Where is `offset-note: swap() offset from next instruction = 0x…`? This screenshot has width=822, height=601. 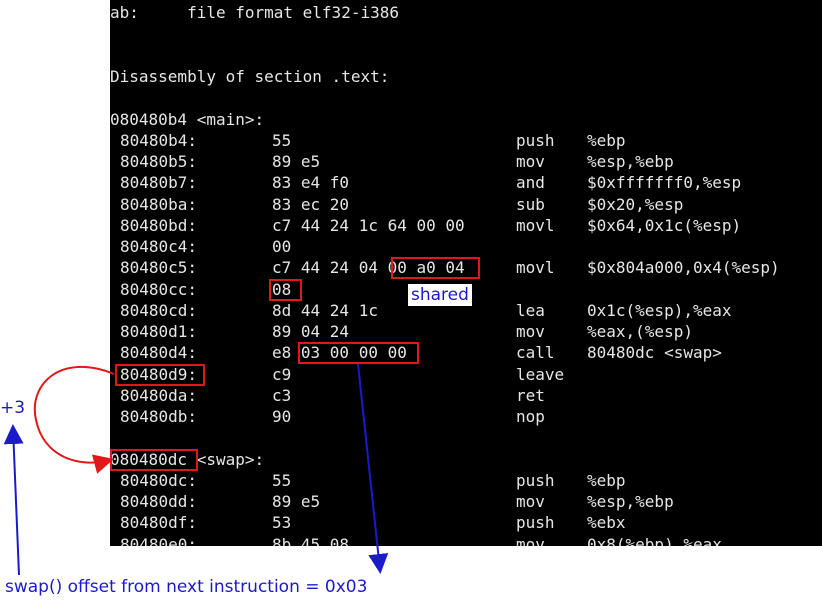 offset-note: swap() offset from next instruction = 0x… is located at coordinates (186, 587).